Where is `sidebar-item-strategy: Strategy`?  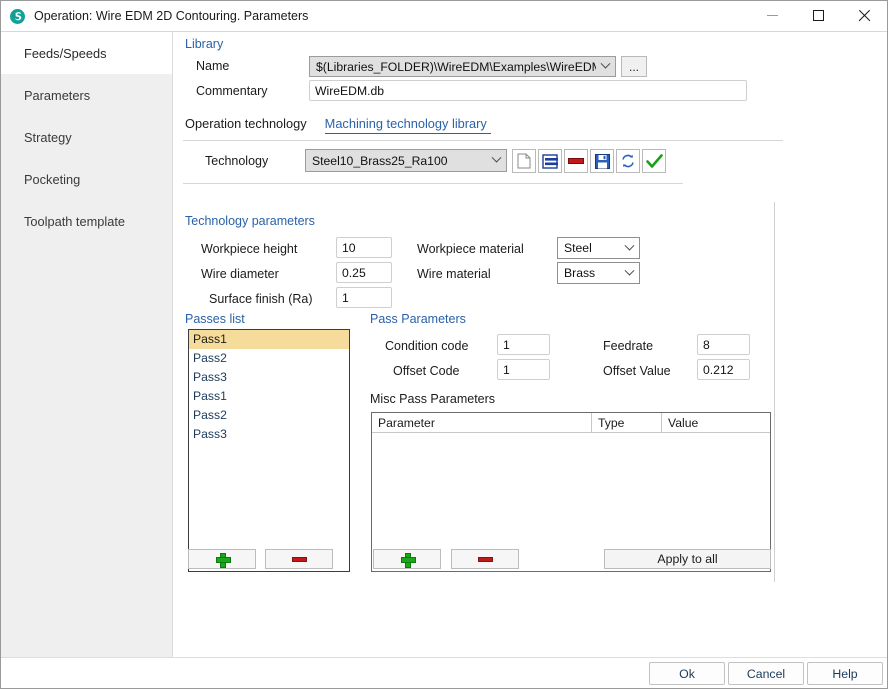 sidebar-item-strategy: Strategy is located at coordinates (86, 137).